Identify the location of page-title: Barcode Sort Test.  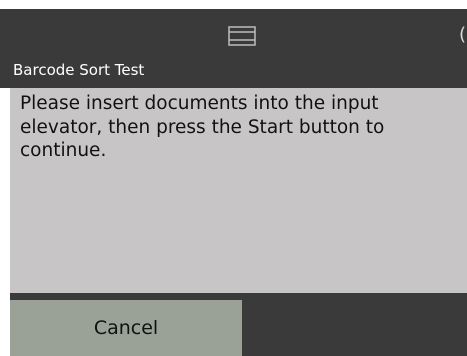
(79, 70).